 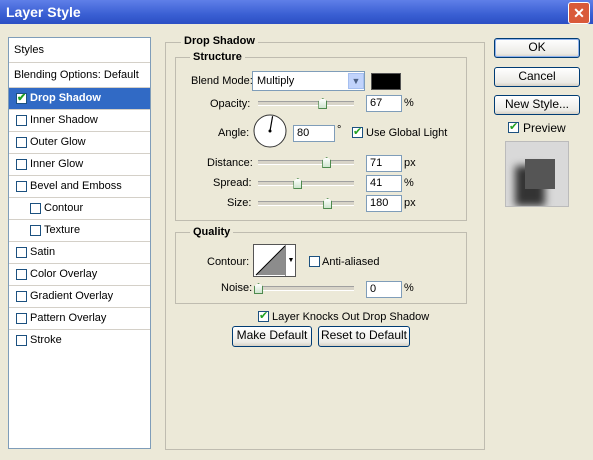 What do you see at coordinates (386, 81) in the screenshot?
I see `shadow-color-swatch` at bounding box center [386, 81].